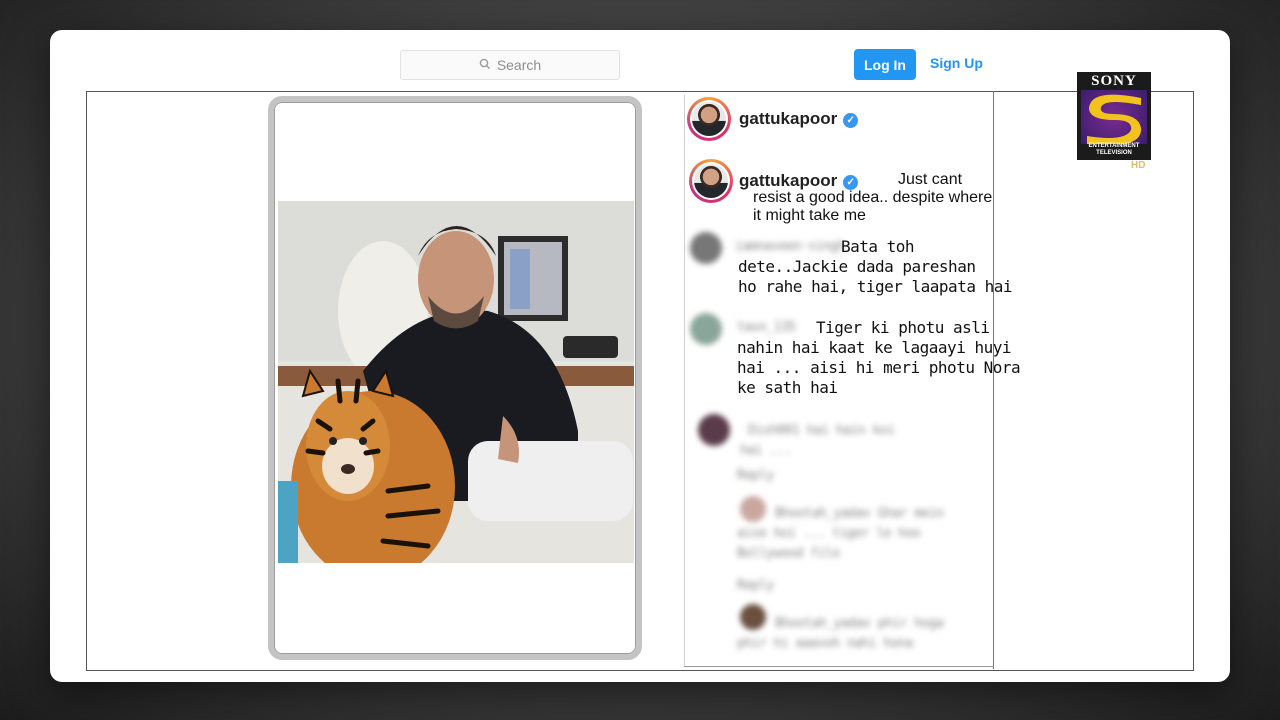  What do you see at coordinates (519, 65) in the screenshot?
I see `search-placeholder: Search` at bounding box center [519, 65].